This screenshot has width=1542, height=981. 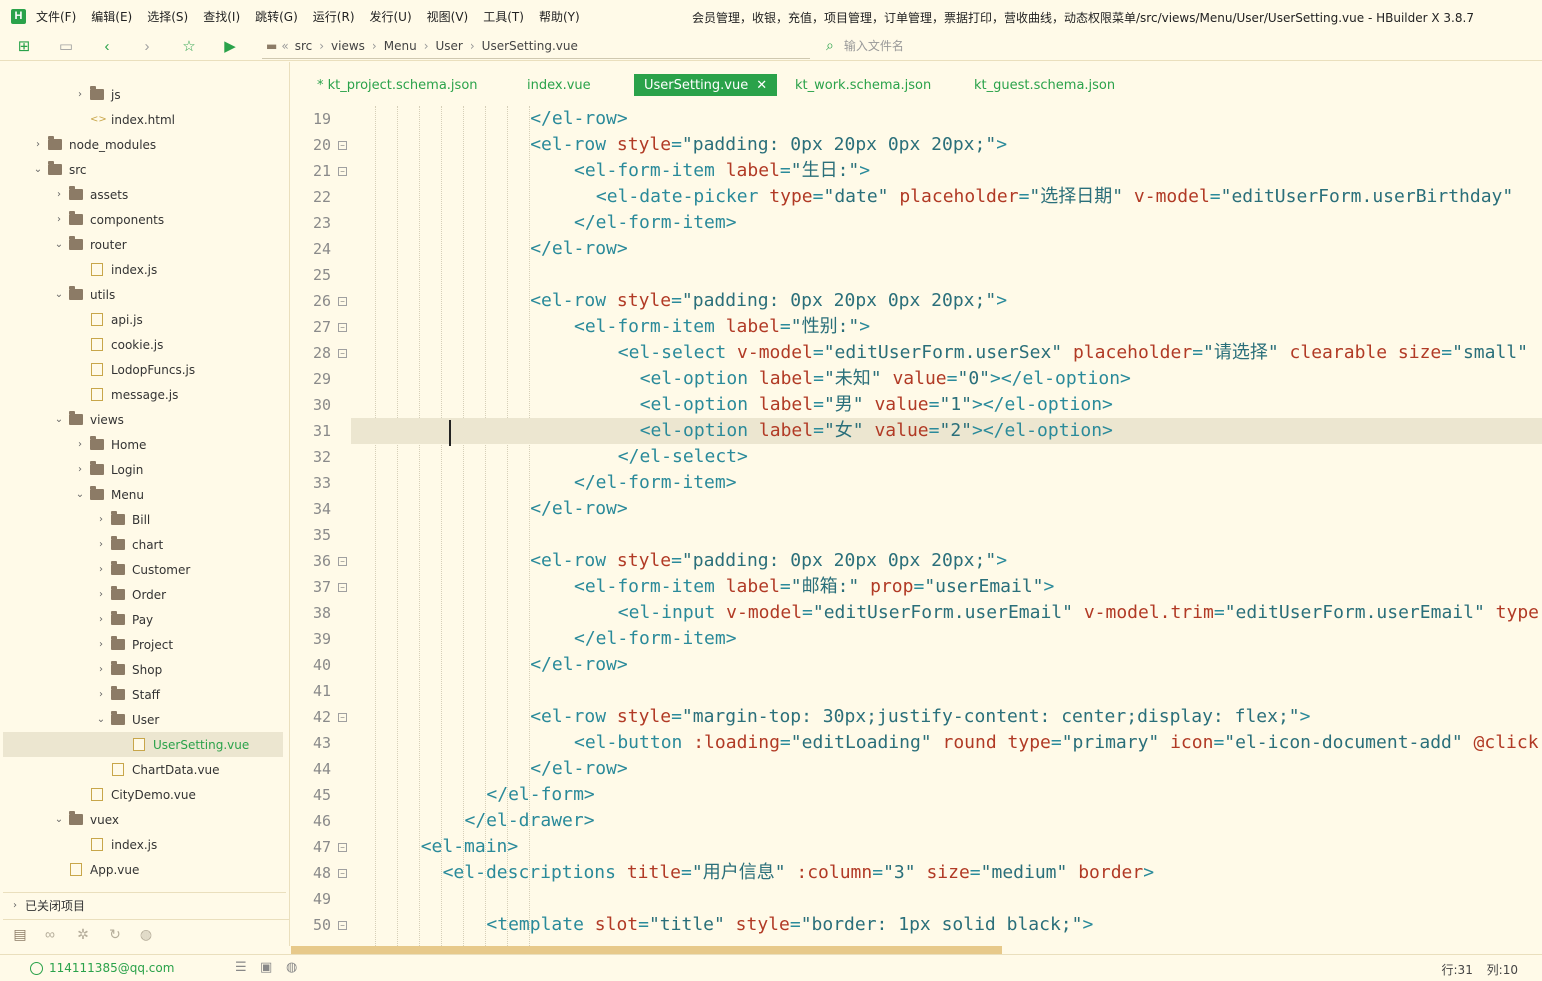 What do you see at coordinates (400, 46) in the screenshot?
I see `breadcrumb-item: Menu` at bounding box center [400, 46].